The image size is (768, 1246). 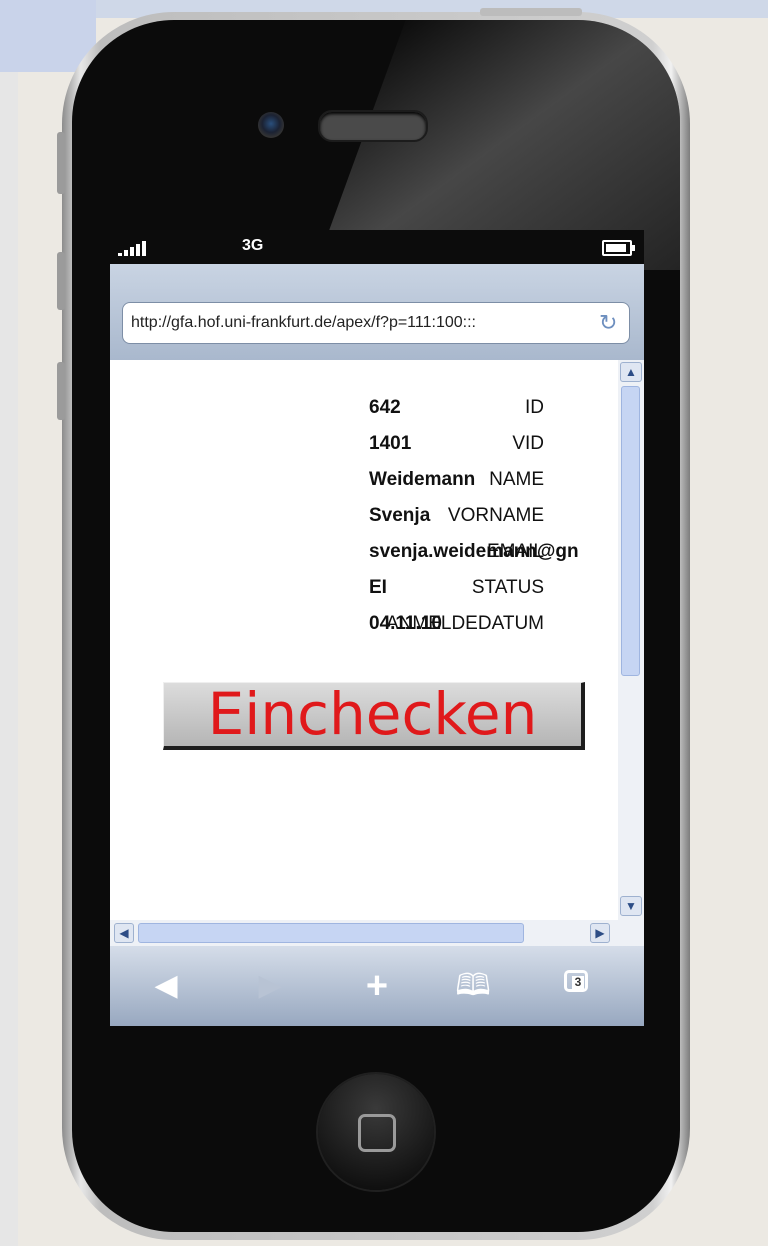 I want to click on field-value: 1401, so click(x=390, y=443).